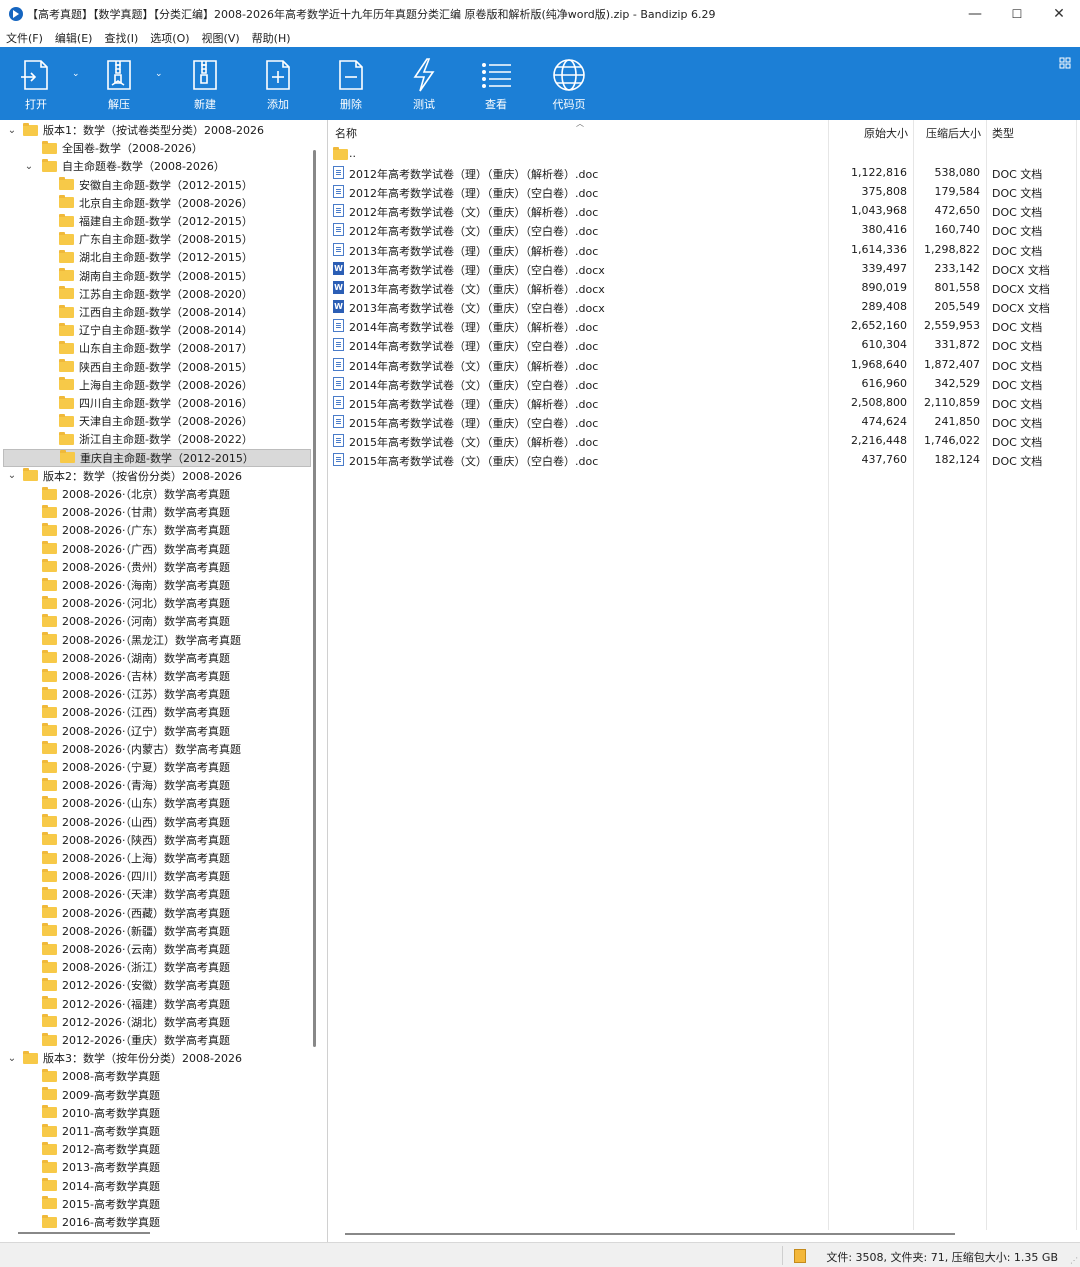  What do you see at coordinates (74, 38) in the screenshot?
I see `menu-edit: 编辑(E)` at bounding box center [74, 38].